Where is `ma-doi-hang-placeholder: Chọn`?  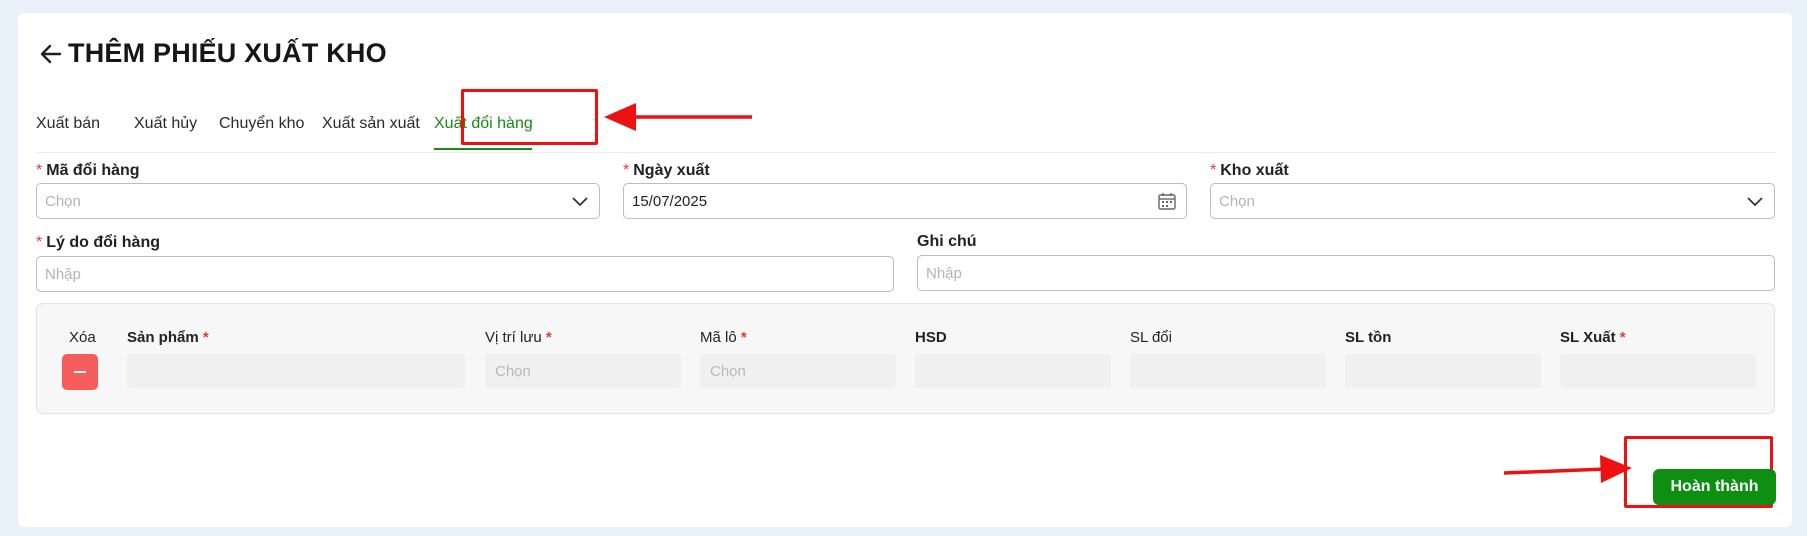 ma-doi-hang-placeholder: Chọn is located at coordinates (63, 201).